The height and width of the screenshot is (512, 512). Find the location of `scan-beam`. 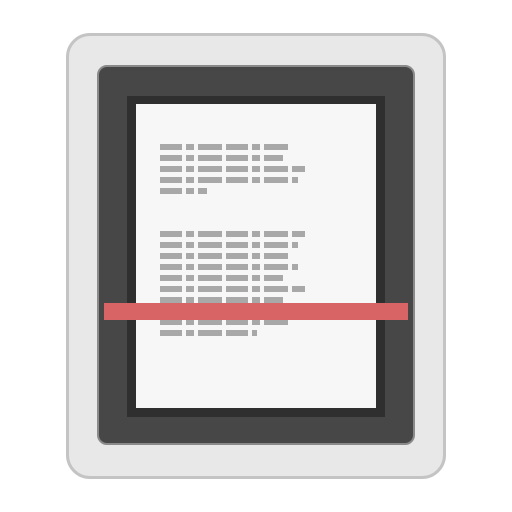

scan-beam is located at coordinates (256, 311).